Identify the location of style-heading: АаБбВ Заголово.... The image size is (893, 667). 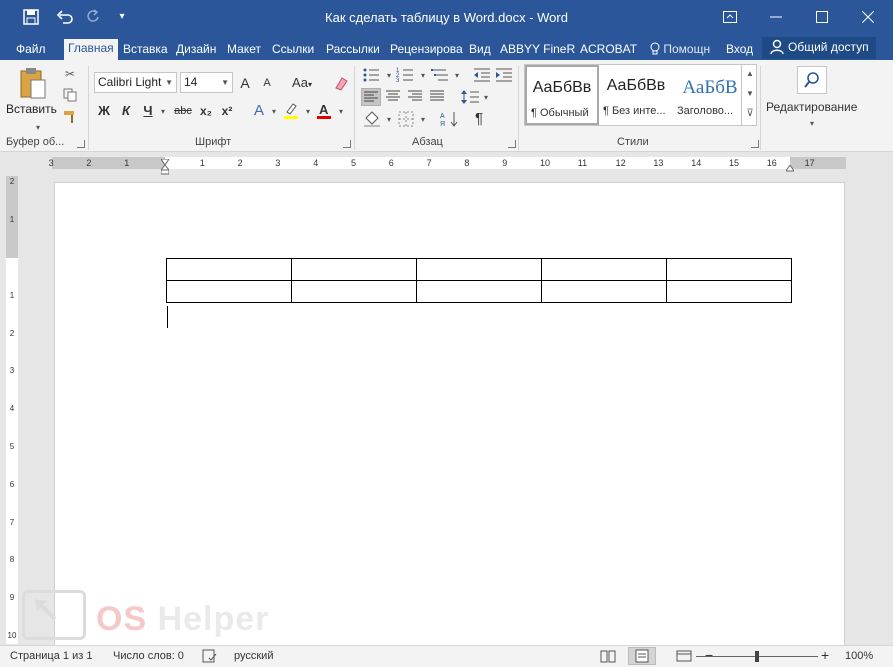
(710, 95).